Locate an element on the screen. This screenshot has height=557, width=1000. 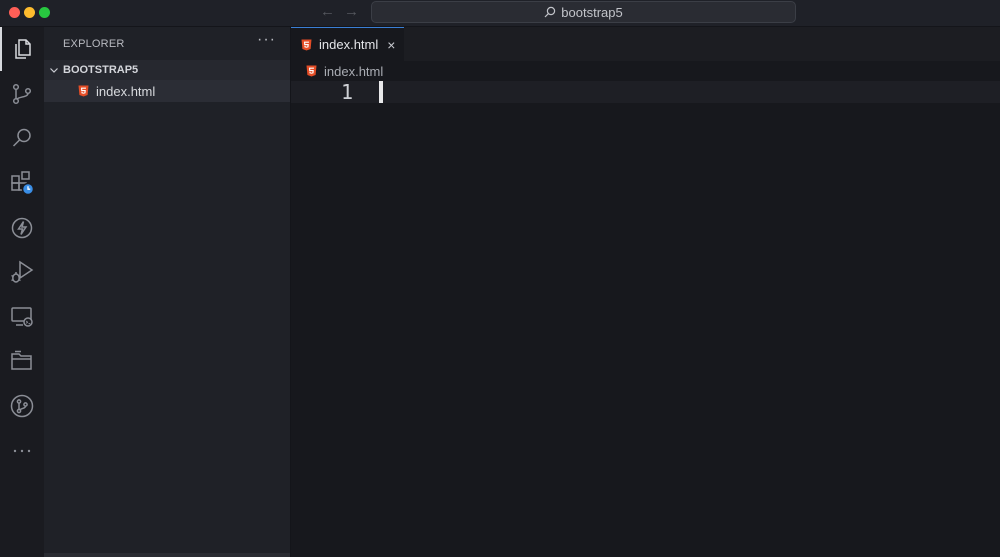
run-debug-icon is located at coordinates (22, 271).